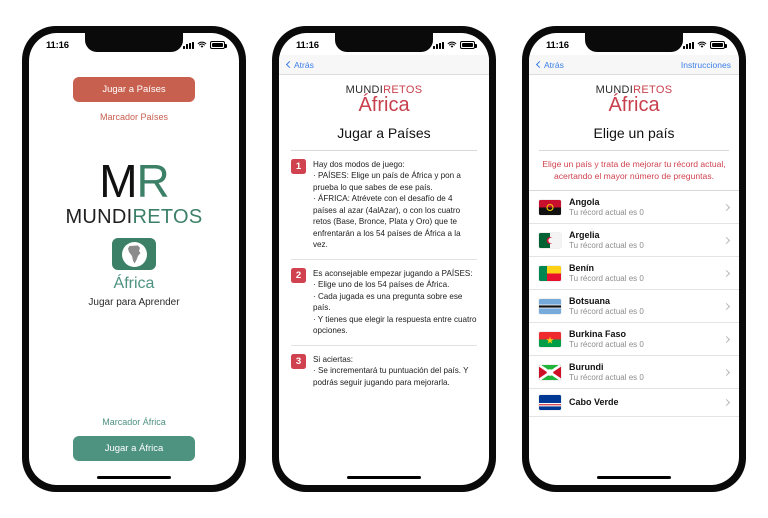  What do you see at coordinates (634, 113) in the screenshot?
I see `country-page-header: MUNDIRETOS África Elige un país` at bounding box center [634, 113].